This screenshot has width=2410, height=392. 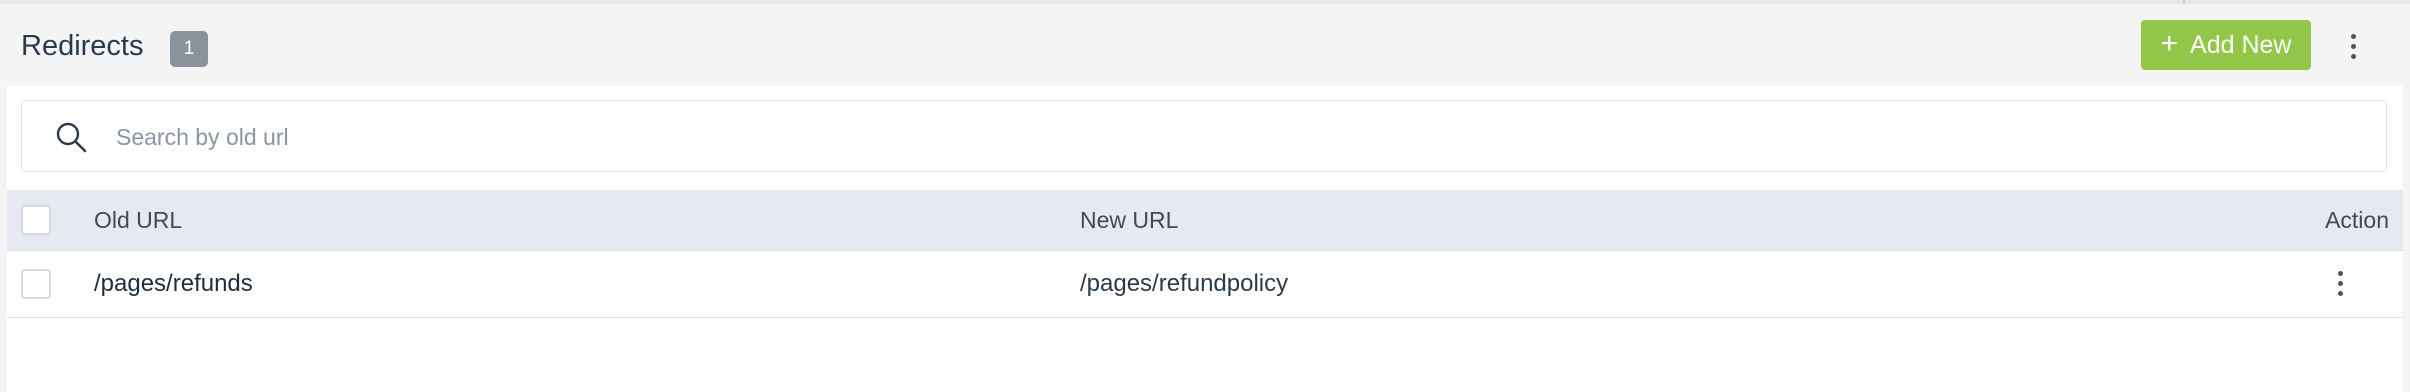 I want to click on column-header-old-url: Old URL, so click(x=138, y=220).